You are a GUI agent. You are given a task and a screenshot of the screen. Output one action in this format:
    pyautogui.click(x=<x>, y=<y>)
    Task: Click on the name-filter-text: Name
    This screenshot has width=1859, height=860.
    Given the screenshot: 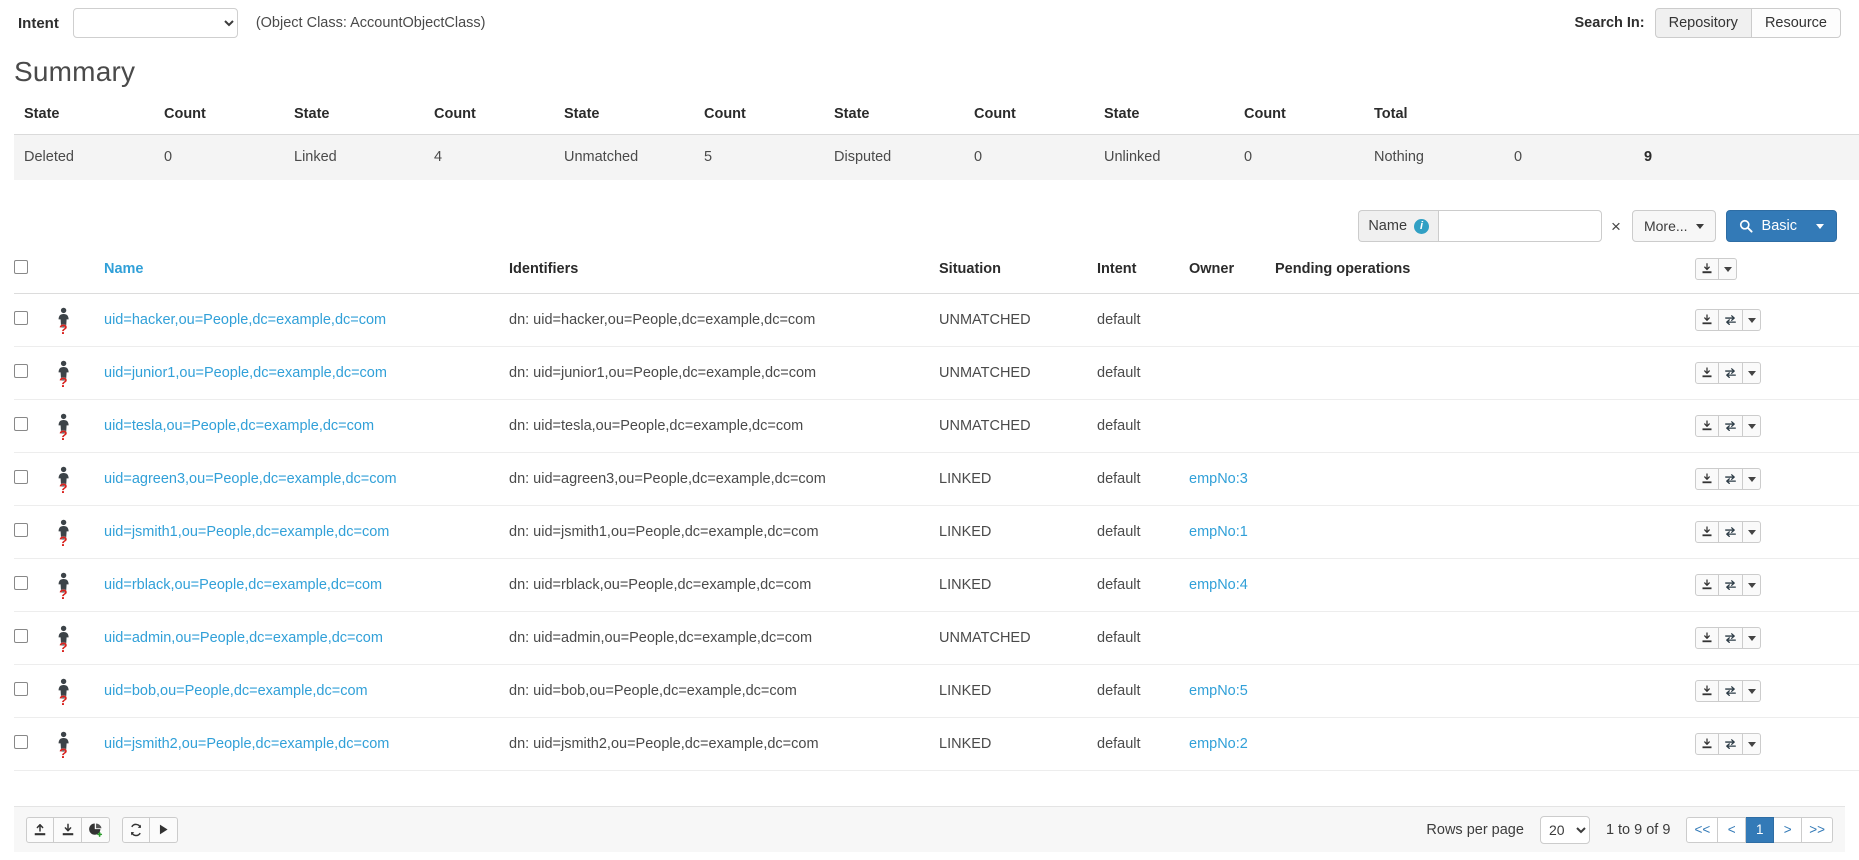 What is the action you would take?
    pyautogui.click(x=1388, y=226)
    